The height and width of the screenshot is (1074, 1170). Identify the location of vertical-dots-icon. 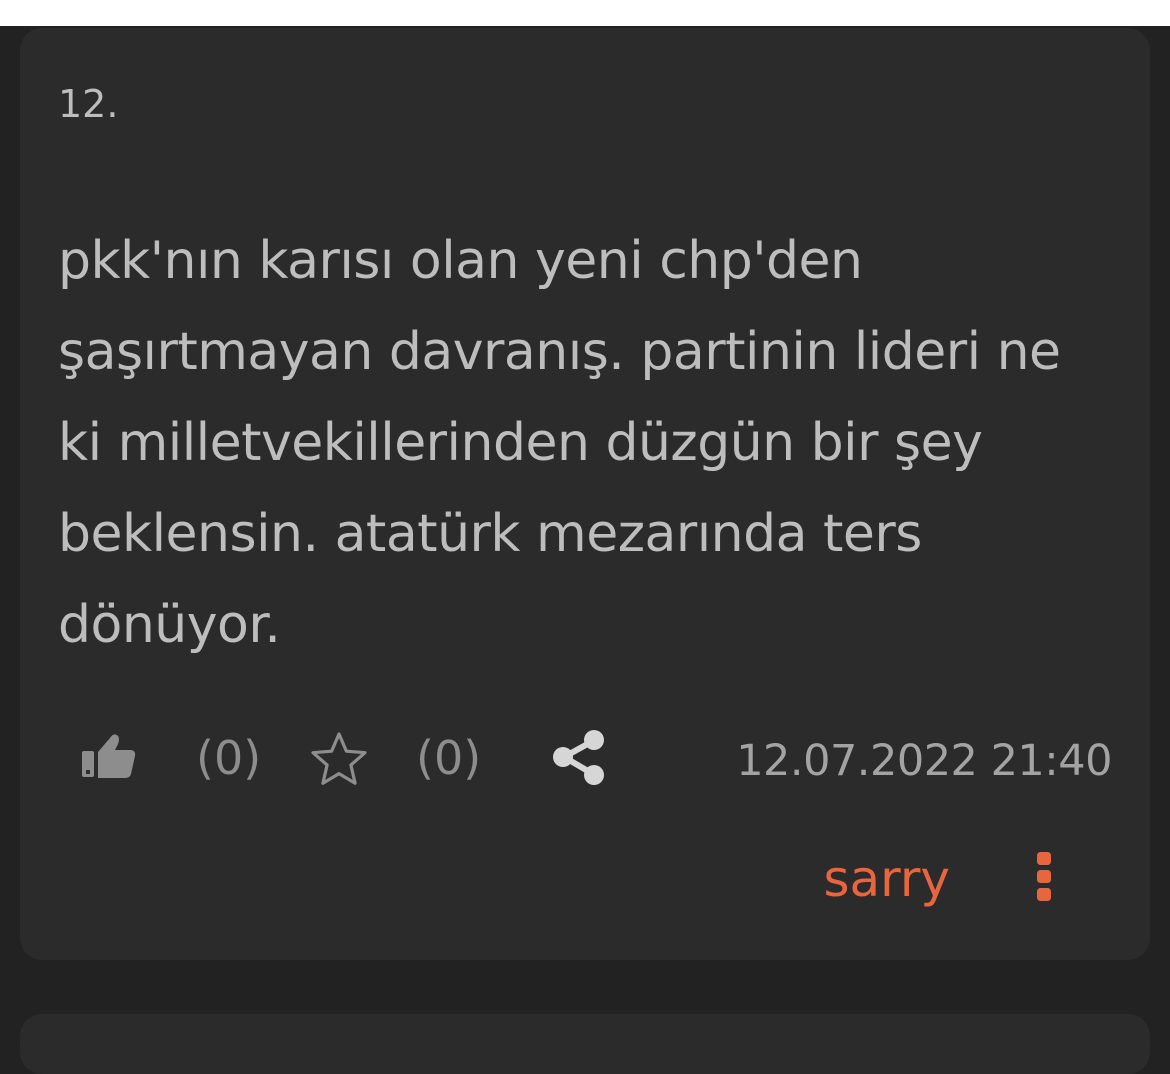
(1044, 876).